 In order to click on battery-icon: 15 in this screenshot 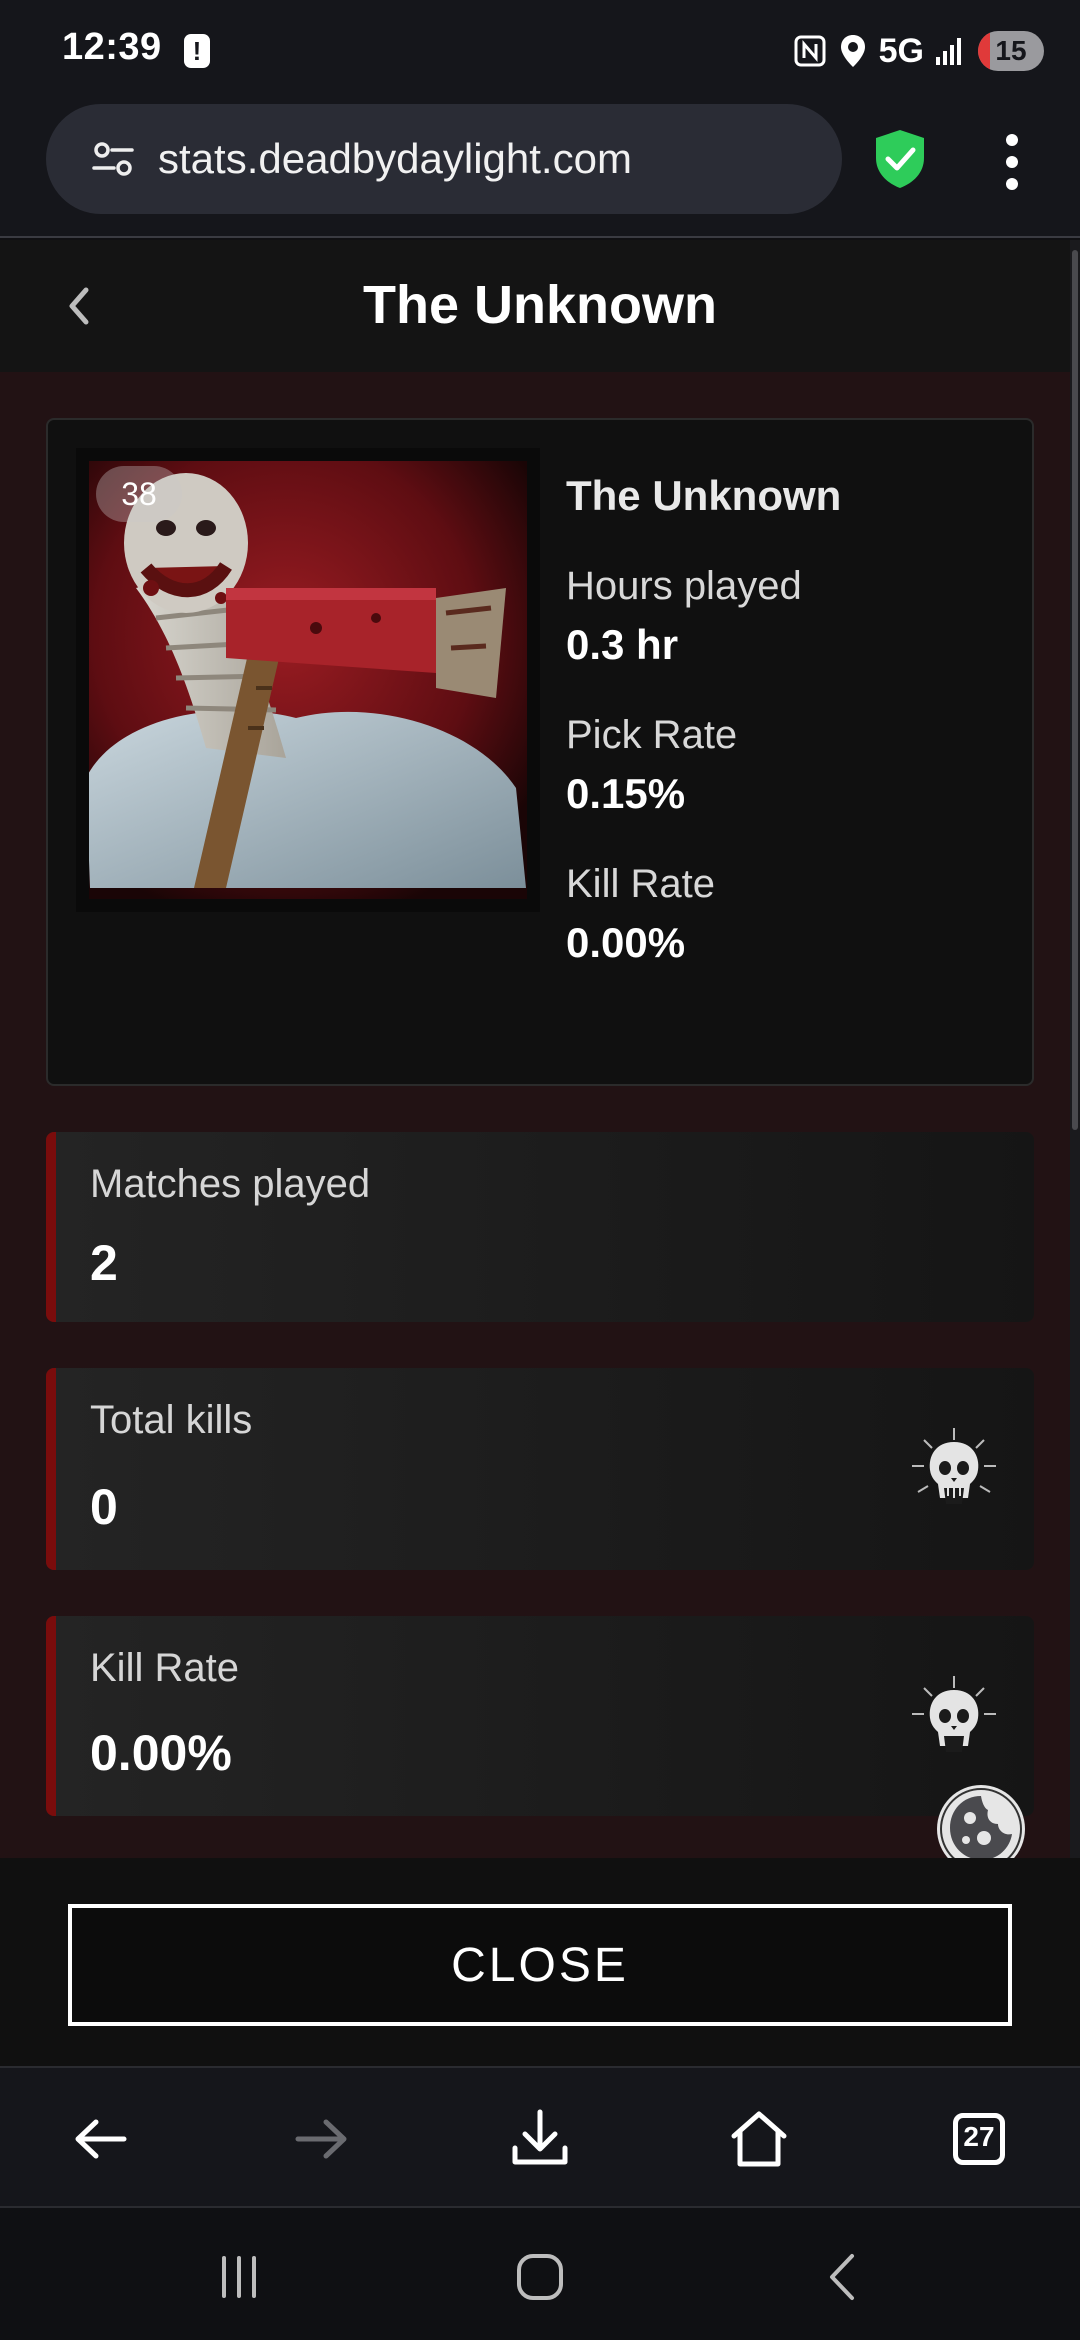, I will do `click(1011, 51)`.